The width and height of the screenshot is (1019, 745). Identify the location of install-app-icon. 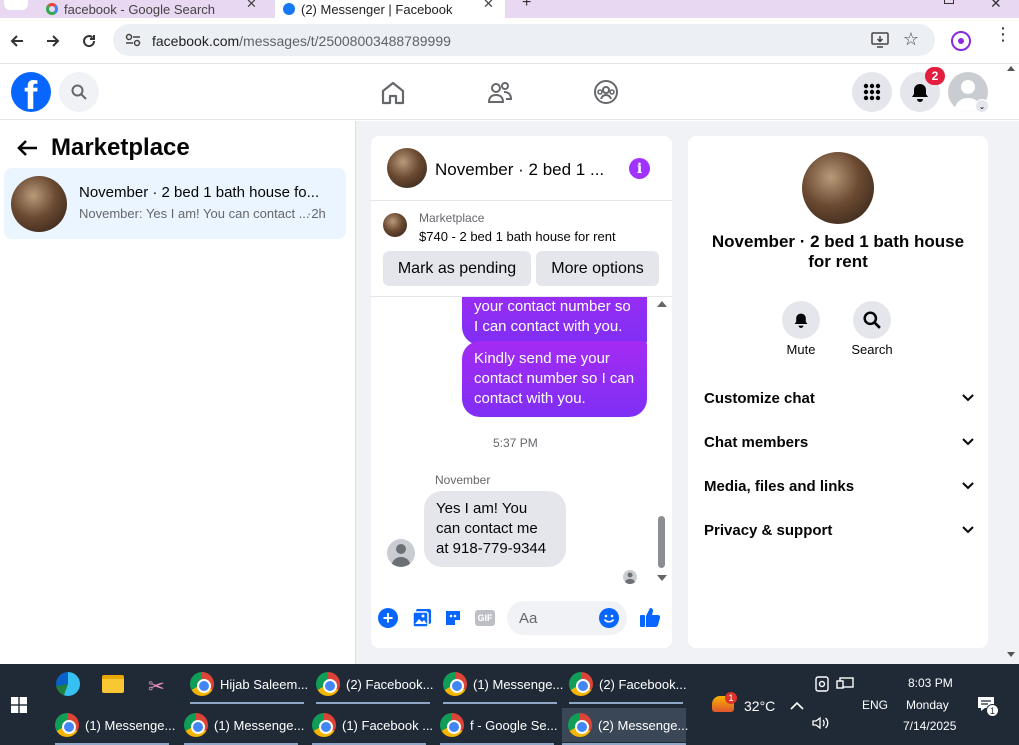
(880, 42).